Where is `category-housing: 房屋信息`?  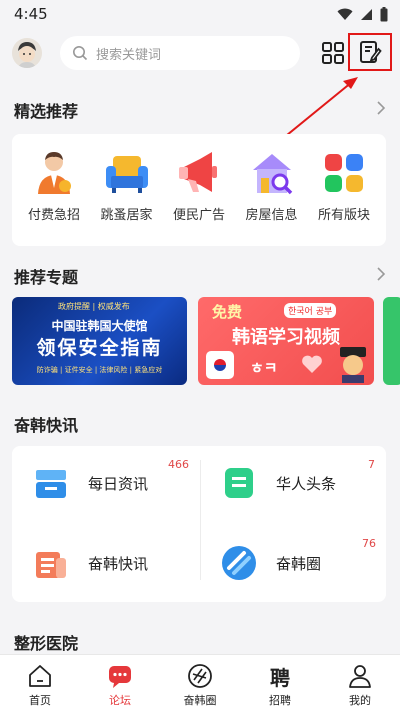 category-housing: 房屋信息 is located at coordinates (272, 185).